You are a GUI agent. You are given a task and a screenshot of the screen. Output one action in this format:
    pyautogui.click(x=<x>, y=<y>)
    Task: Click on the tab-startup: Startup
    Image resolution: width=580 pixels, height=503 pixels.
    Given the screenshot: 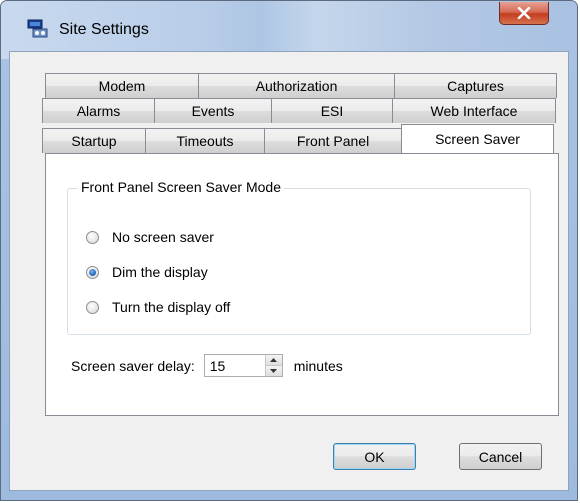 What is the action you would take?
    pyautogui.click(x=94, y=140)
    